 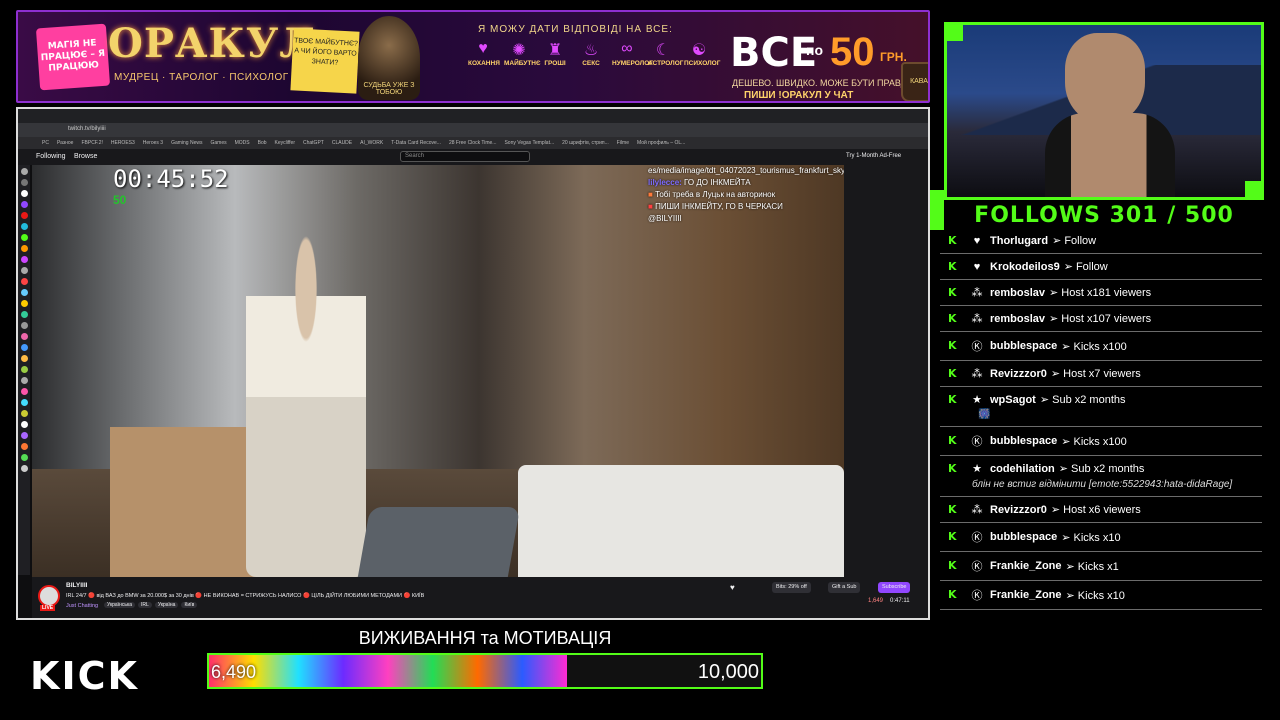 I want to click on category-icon: ✺, so click(x=519, y=50).